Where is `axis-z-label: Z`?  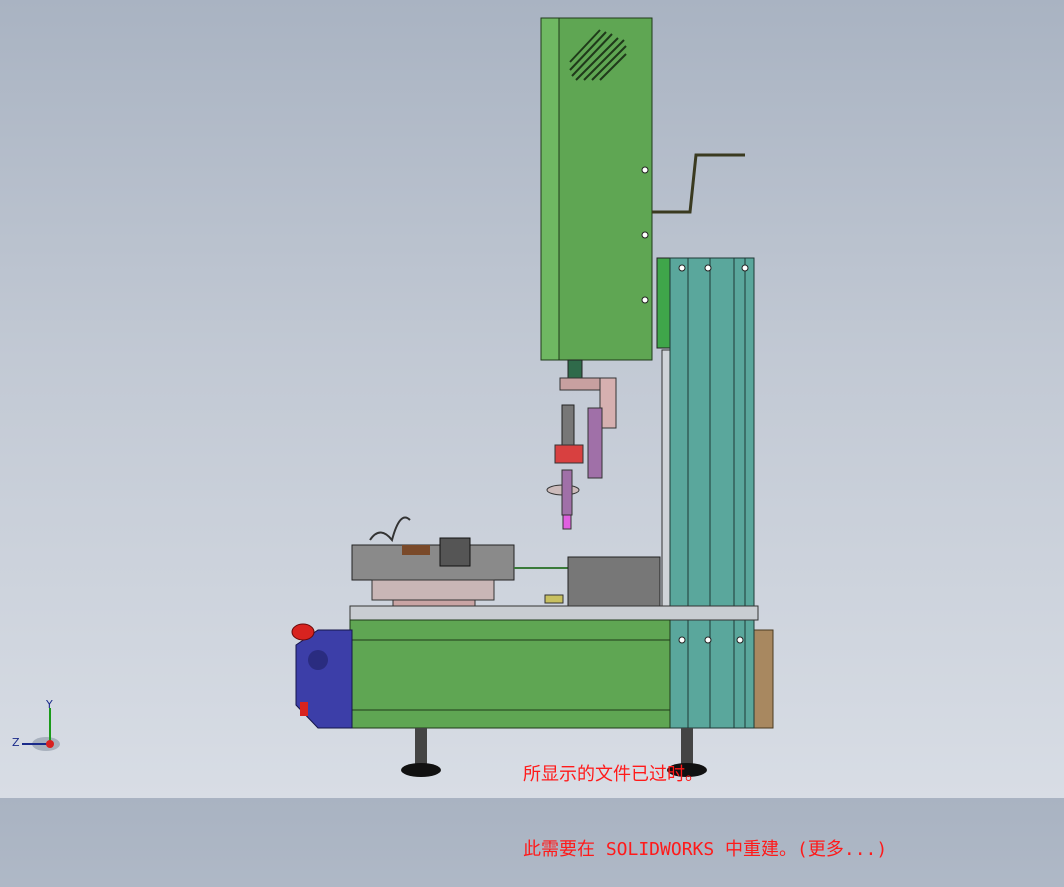
axis-z-label: Z is located at coordinates (16, 742).